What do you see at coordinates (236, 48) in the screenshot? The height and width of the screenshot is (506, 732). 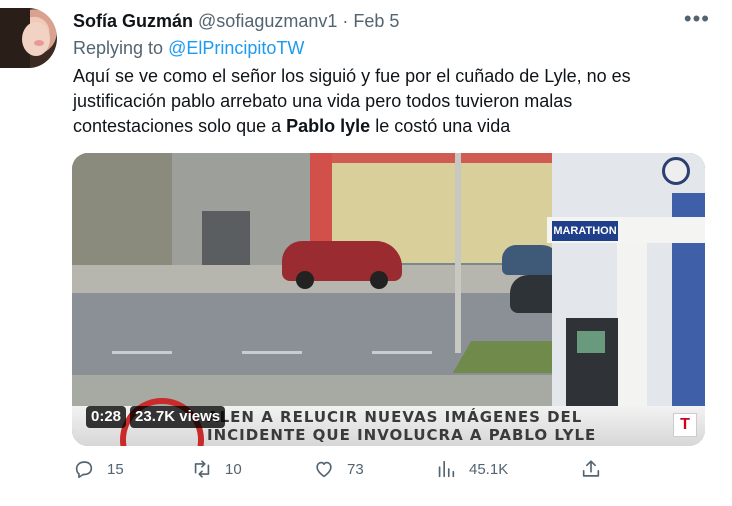 I see `replying-handle-link: @ElPrincipitoTW` at bounding box center [236, 48].